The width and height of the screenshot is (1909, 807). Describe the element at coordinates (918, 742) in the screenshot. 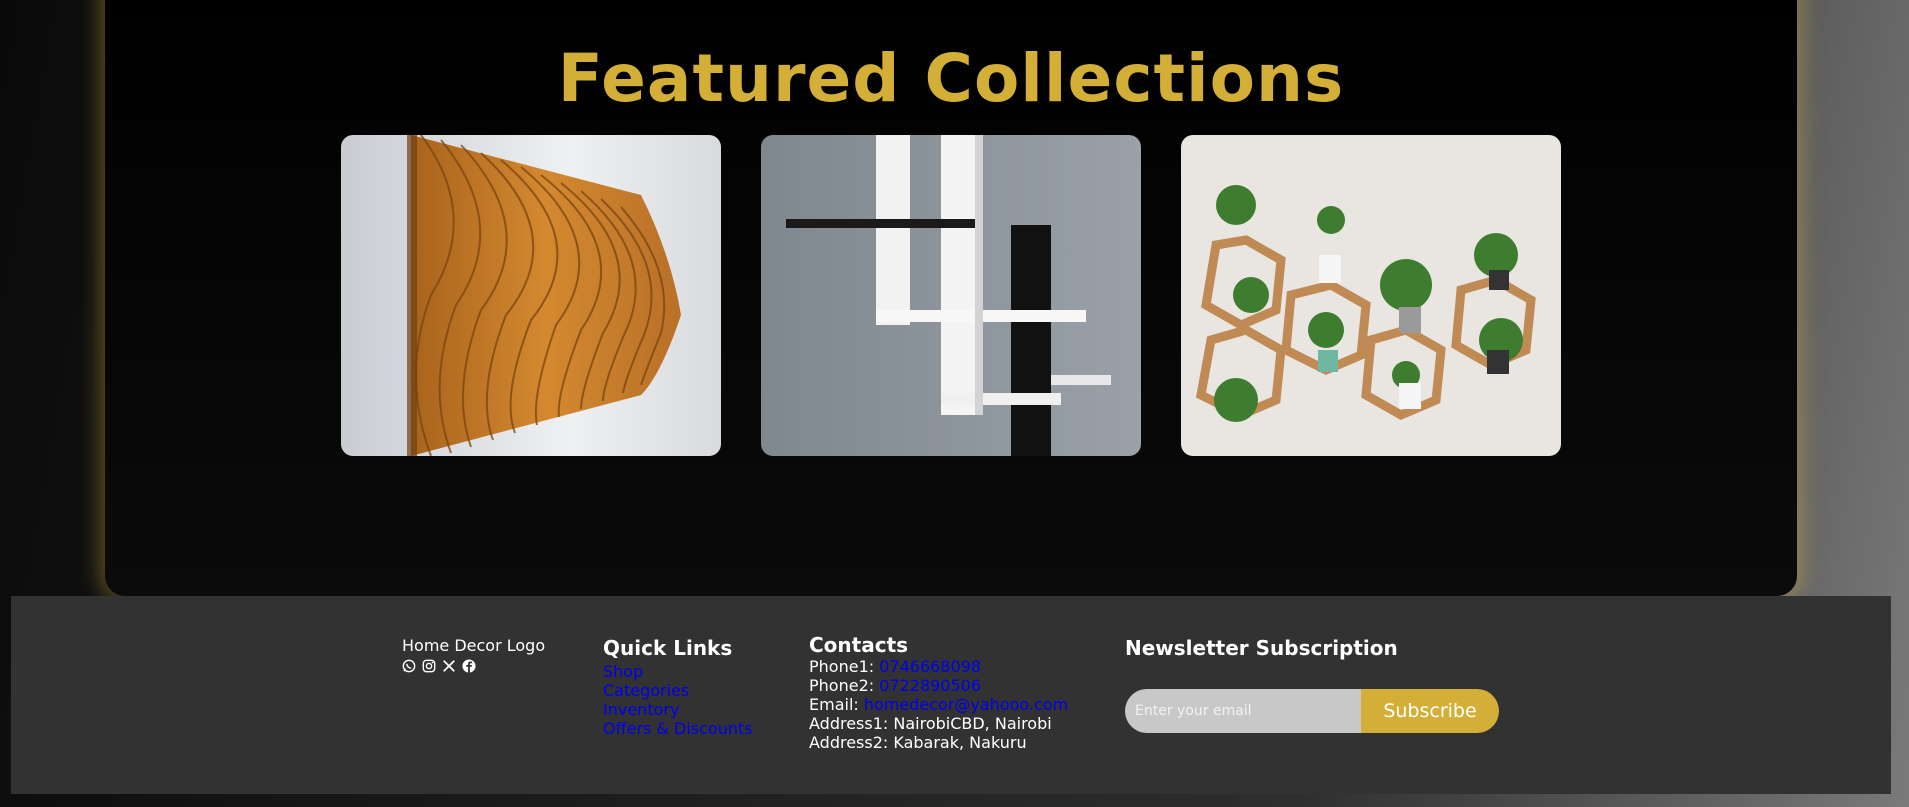

I see `address2: Address2: Kabarak, Nakuru` at that location.